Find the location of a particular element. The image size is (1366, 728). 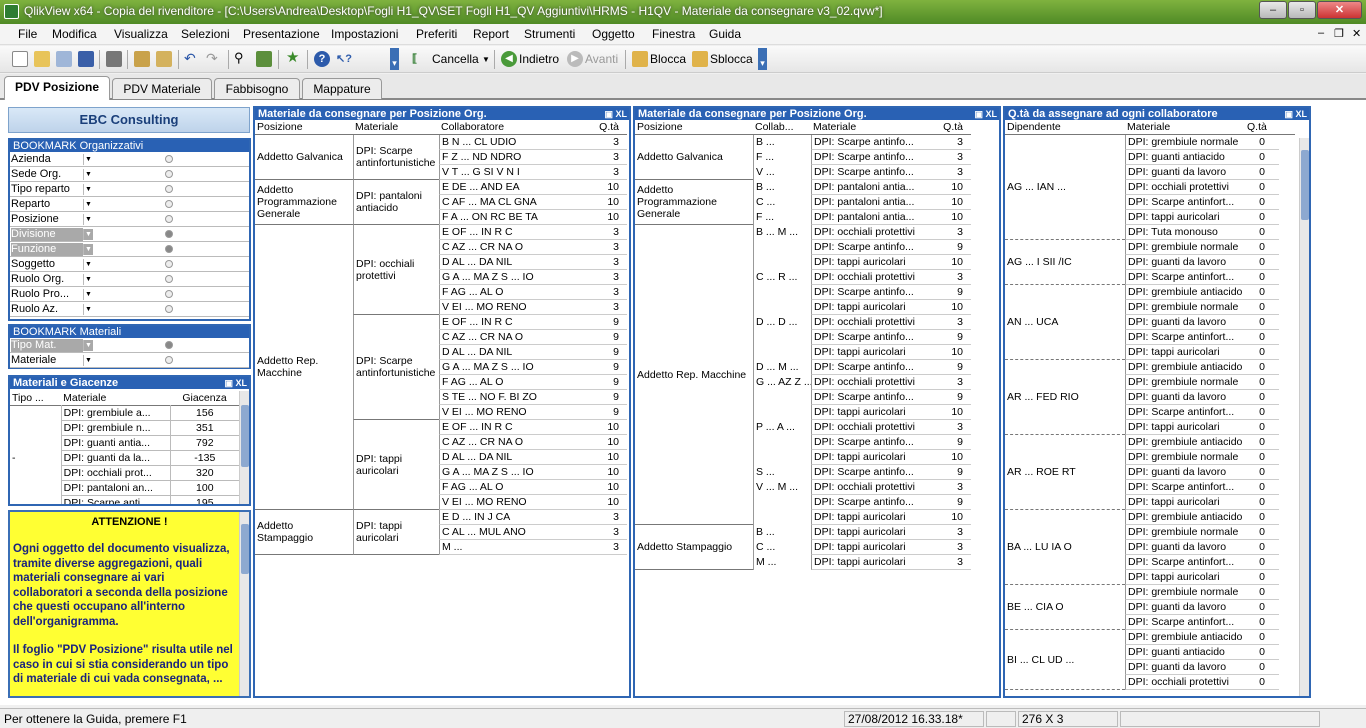

export-xl-icon: ▣ XL is located at coordinates (235, 383).